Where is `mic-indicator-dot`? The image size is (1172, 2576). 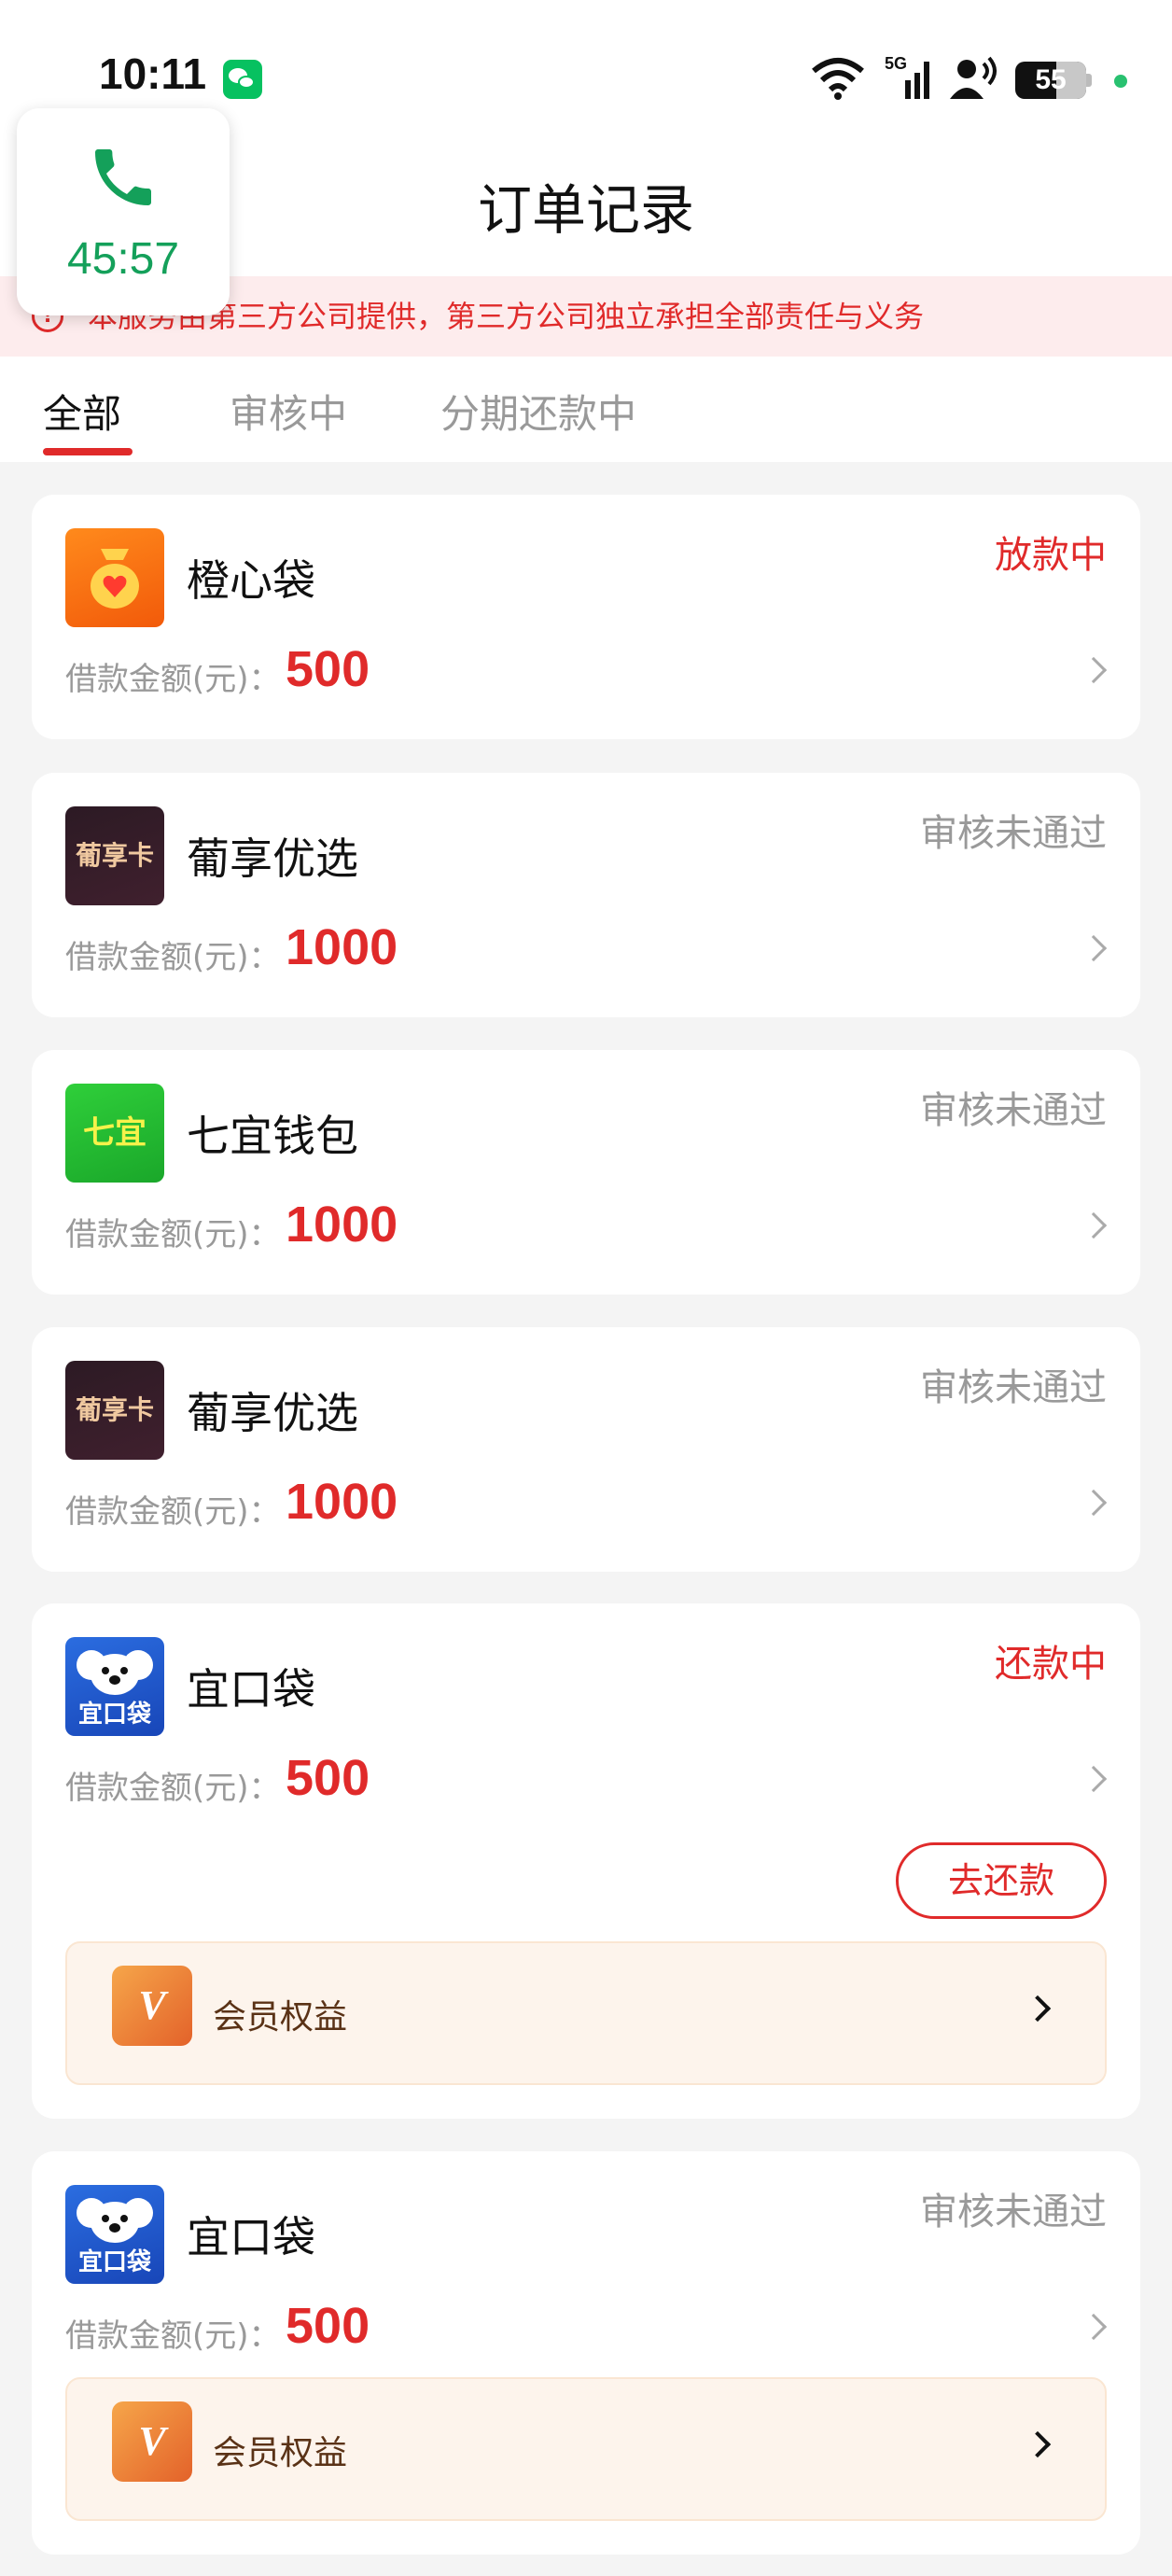
mic-indicator-dot is located at coordinates (1120, 81).